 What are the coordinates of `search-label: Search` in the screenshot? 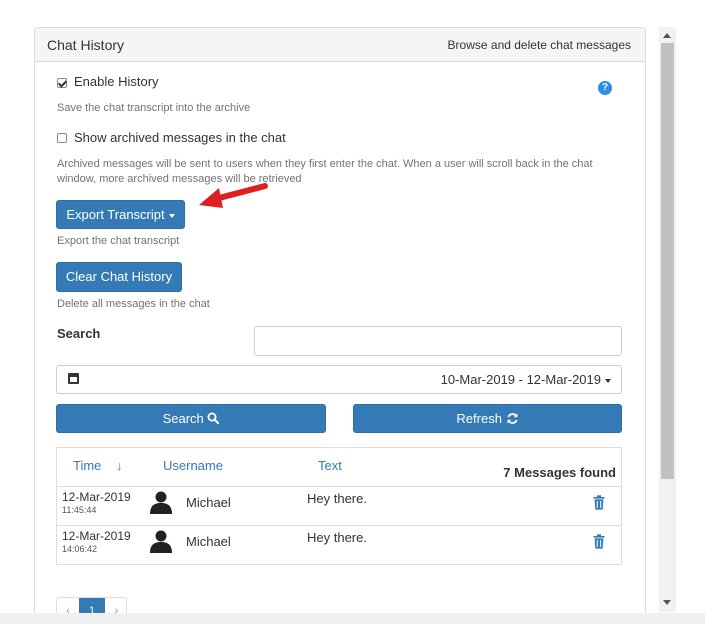 It's located at (79, 333).